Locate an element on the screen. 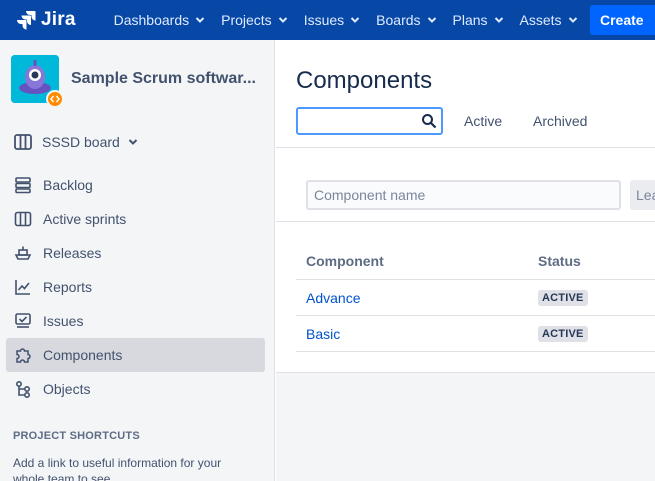 The width and height of the screenshot is (655, 481). nav-boards: Boards is located at coordinates (406, 20).